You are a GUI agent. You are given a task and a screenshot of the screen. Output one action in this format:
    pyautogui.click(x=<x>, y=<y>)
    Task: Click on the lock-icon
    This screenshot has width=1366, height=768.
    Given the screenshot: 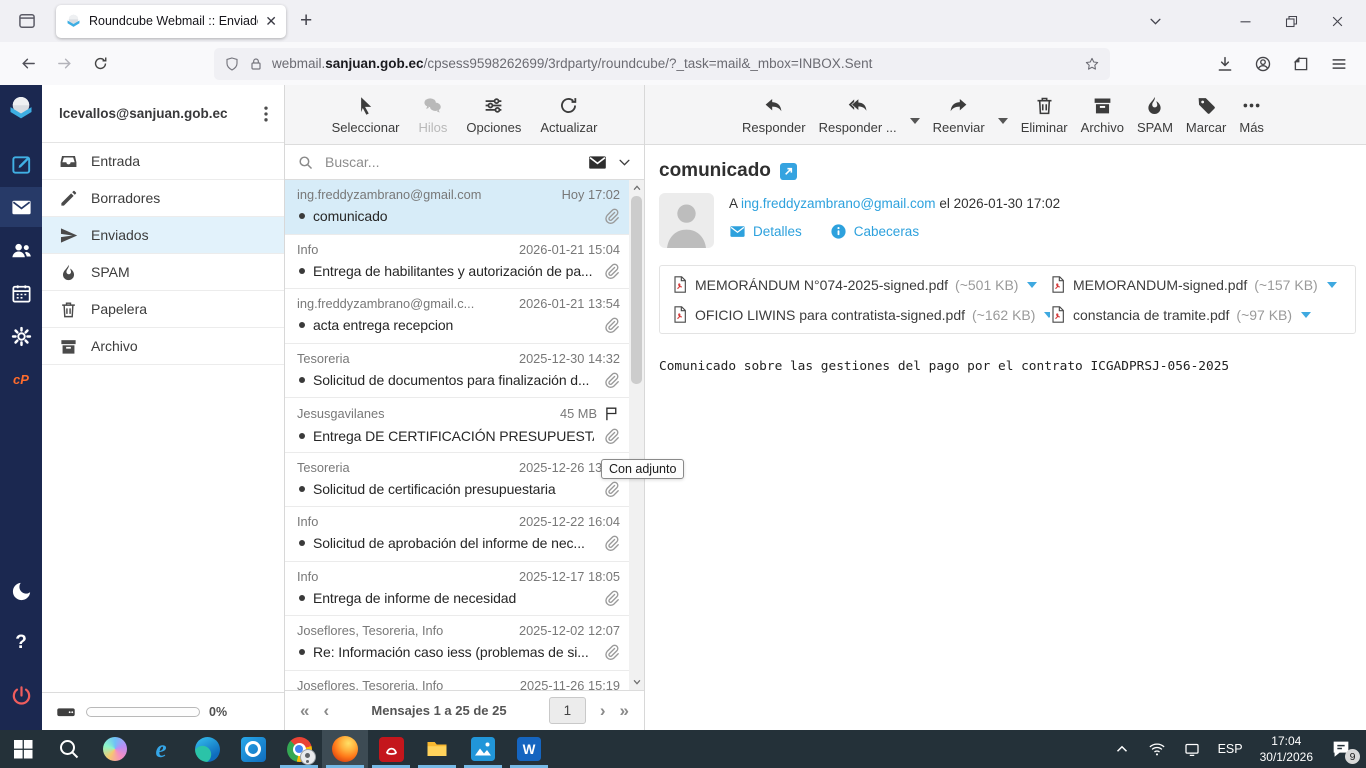 What is the action you would take?
    pyautogui.click(x=256, y=64)
    